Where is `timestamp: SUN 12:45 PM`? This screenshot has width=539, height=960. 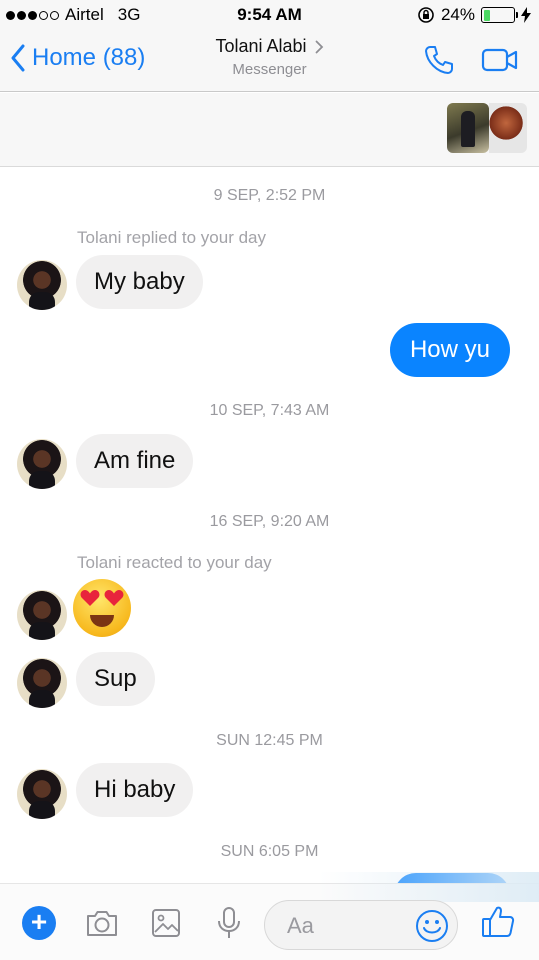 timestamp: SUN 12:45 PM is located at coordinates (269, 740).